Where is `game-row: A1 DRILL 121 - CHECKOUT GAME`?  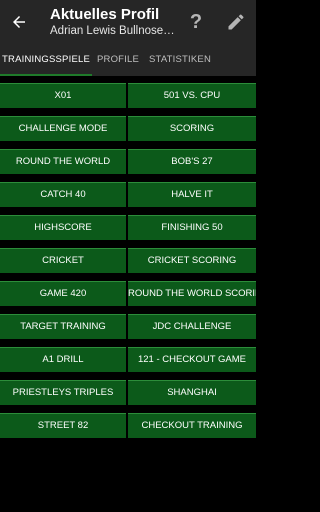
game-row: A1 DRILL 121 - CHECKOUT GAME is located at coordinates (128, 359).